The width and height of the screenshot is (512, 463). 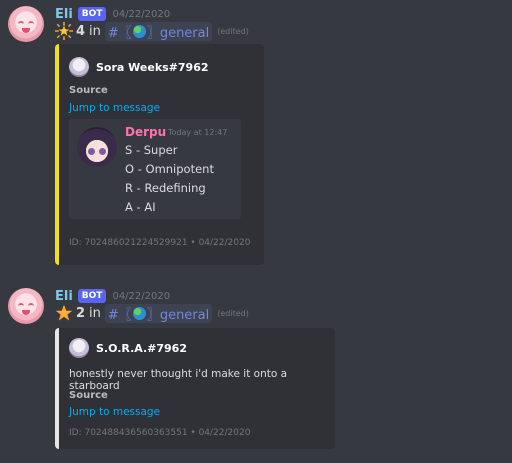 I want to click on star-count-line: 4 in #〖 〗general (edited), so click(x=152, y=31).